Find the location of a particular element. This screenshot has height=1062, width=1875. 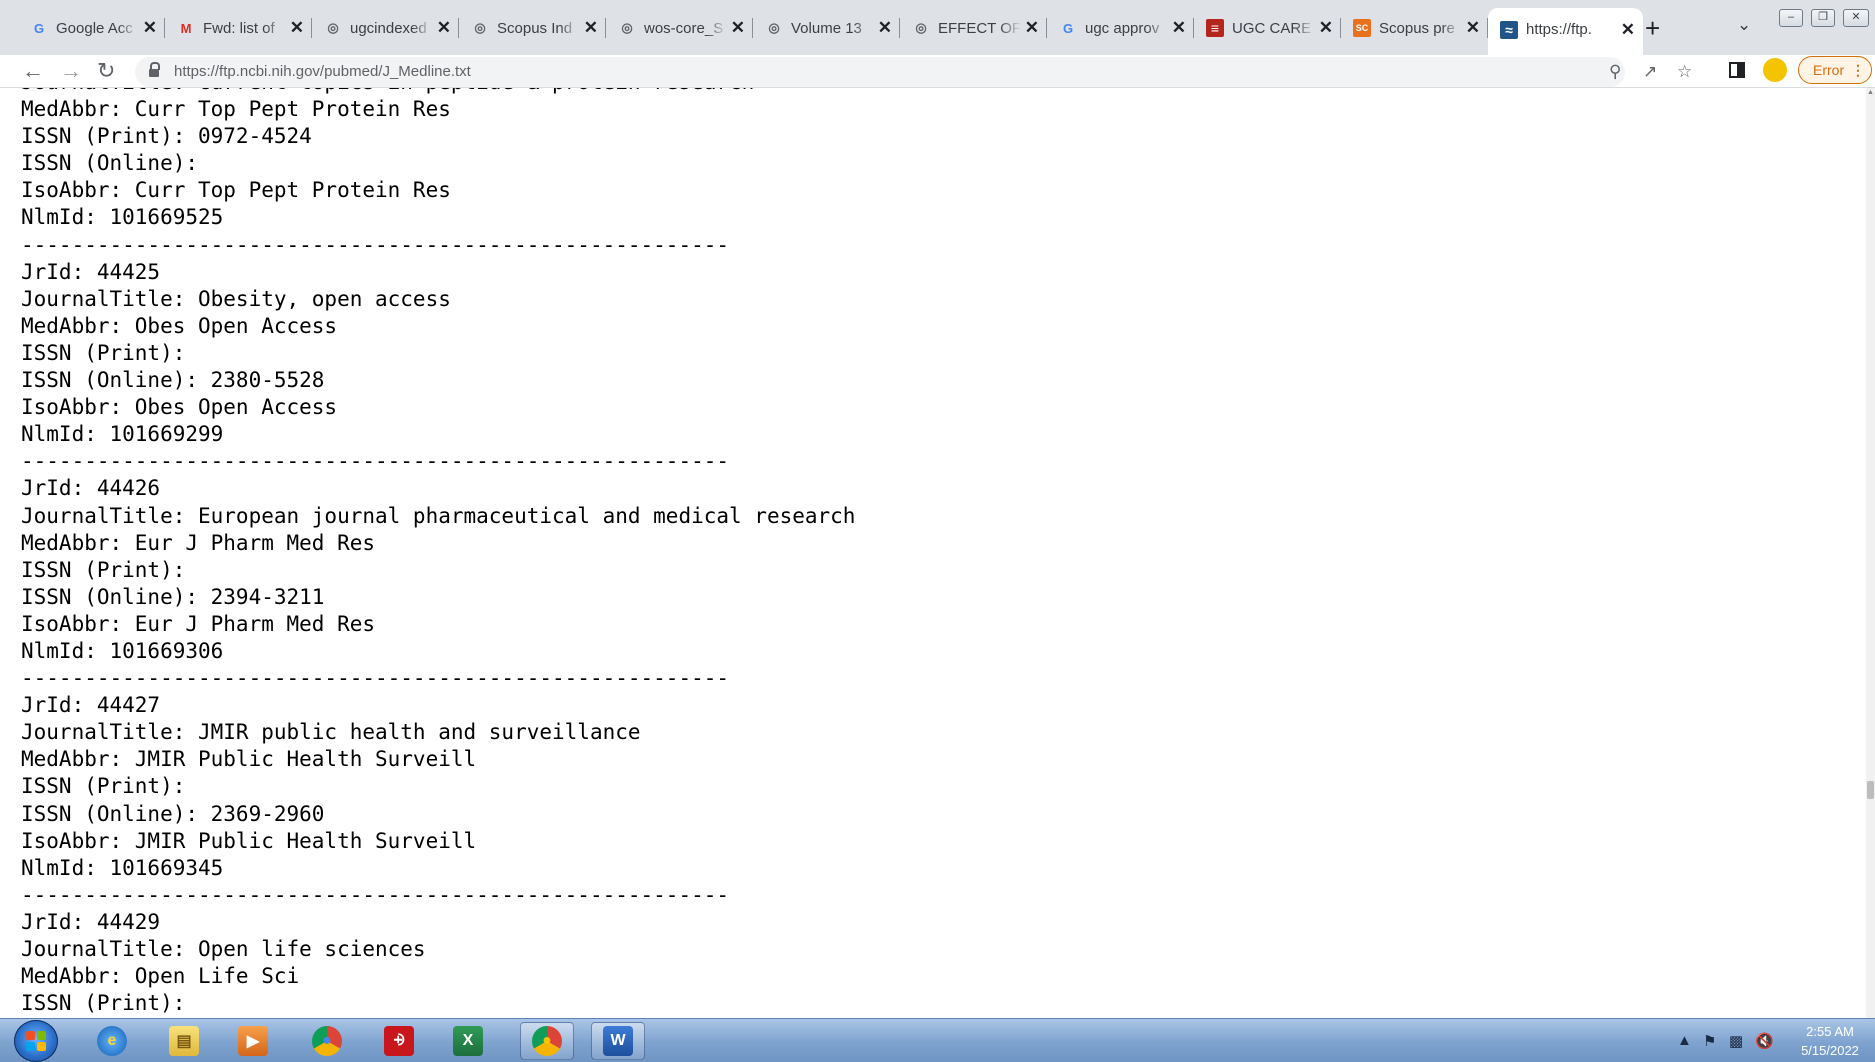

tab-title: EFFECT OF is located at coordinates (979, 28).